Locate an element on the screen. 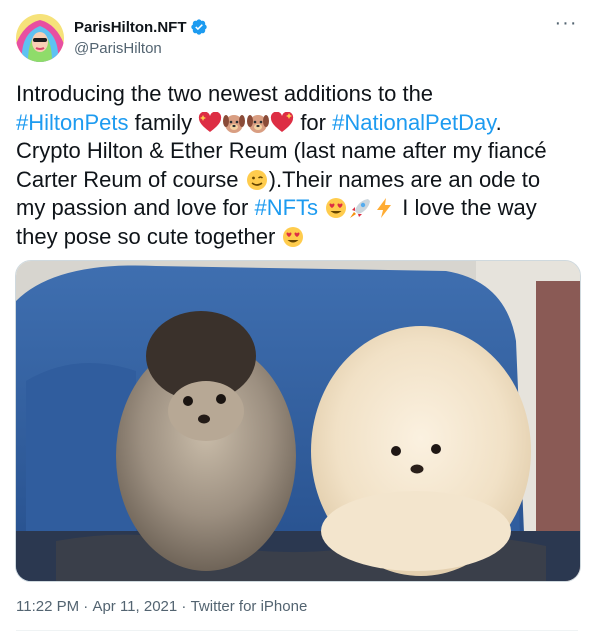 The height and width of the screenshot is (640, 594). verified-badge-icon is located at coordinates (198, 27).